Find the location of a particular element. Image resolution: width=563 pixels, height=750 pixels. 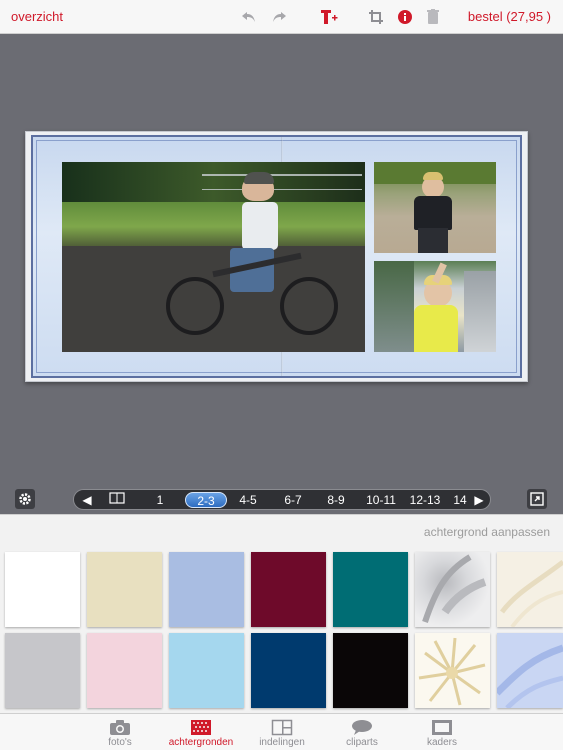

tab-label: cliparts is located at coordinates (362, 742).